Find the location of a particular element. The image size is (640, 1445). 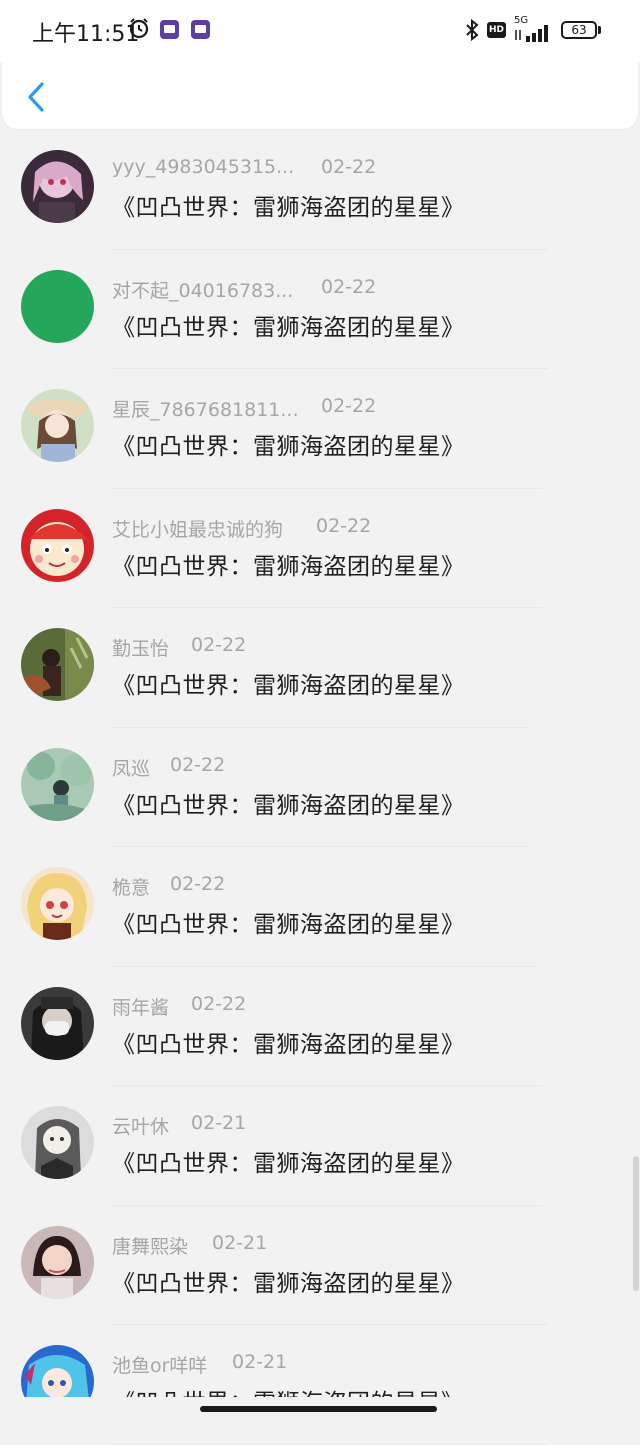

item-meta: 勤玉怡 02-22 is located at coordinates (179, 647).